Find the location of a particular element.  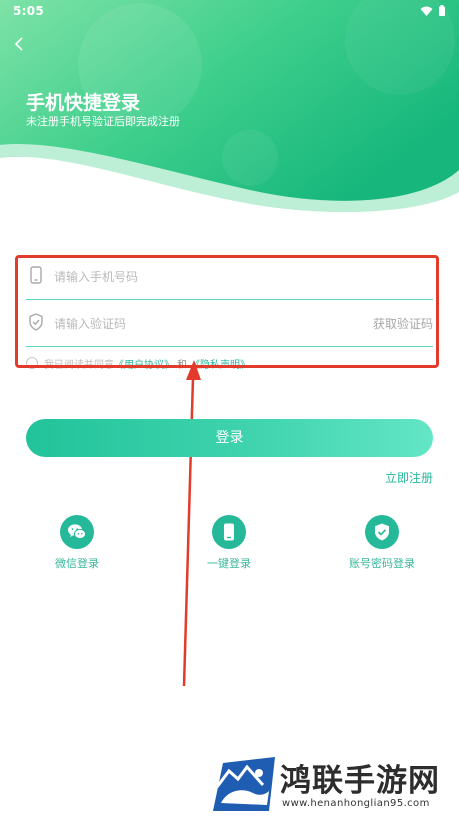

agreement-prefix: 我已阅读并同意 is located at coordinates (79, 365).